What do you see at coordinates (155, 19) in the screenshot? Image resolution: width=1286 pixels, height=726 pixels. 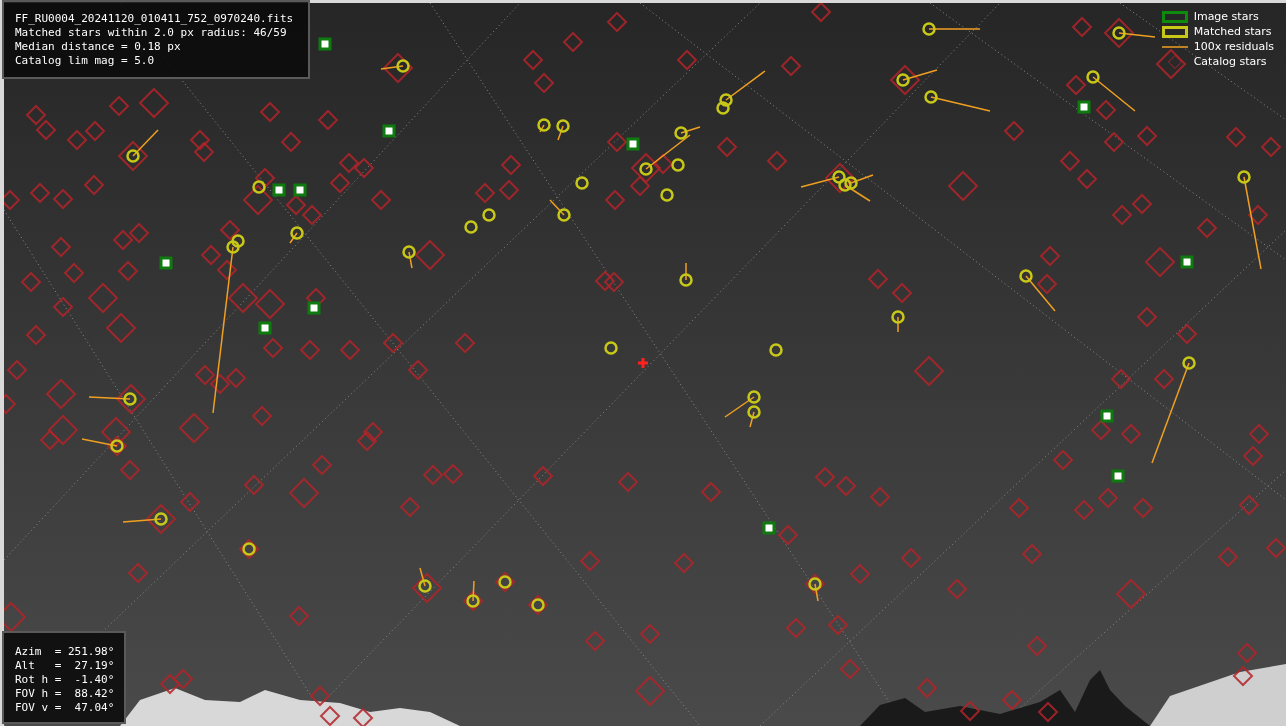 I see `info-text: FF_RU0004_20241120_010411_752_0970240.fits` at bounding box center [155, 19].